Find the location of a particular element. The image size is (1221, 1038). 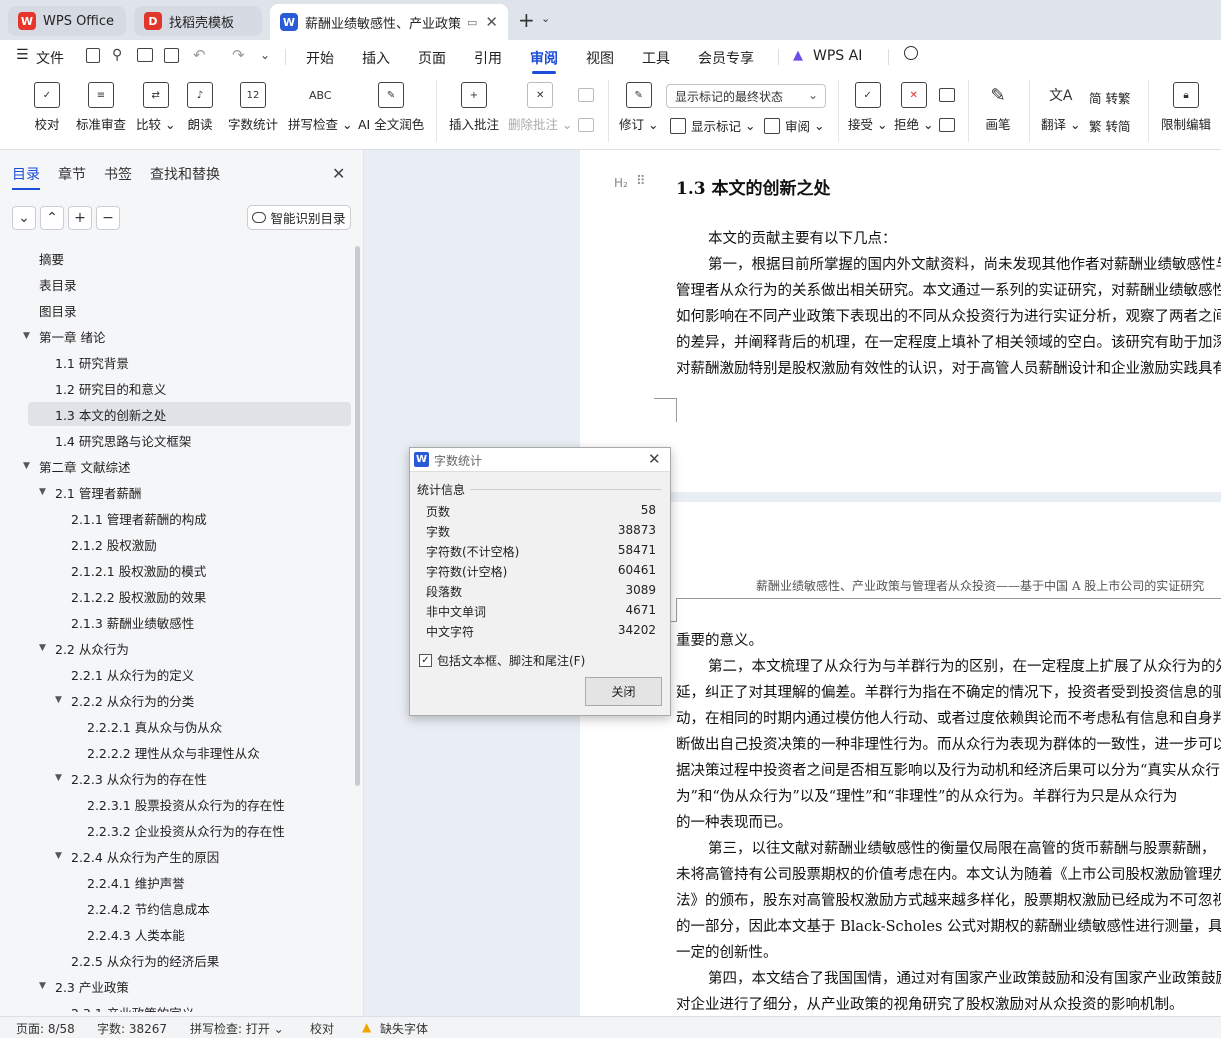

word-count-button: 12 字数统计 is located at coordinates (253, 107).